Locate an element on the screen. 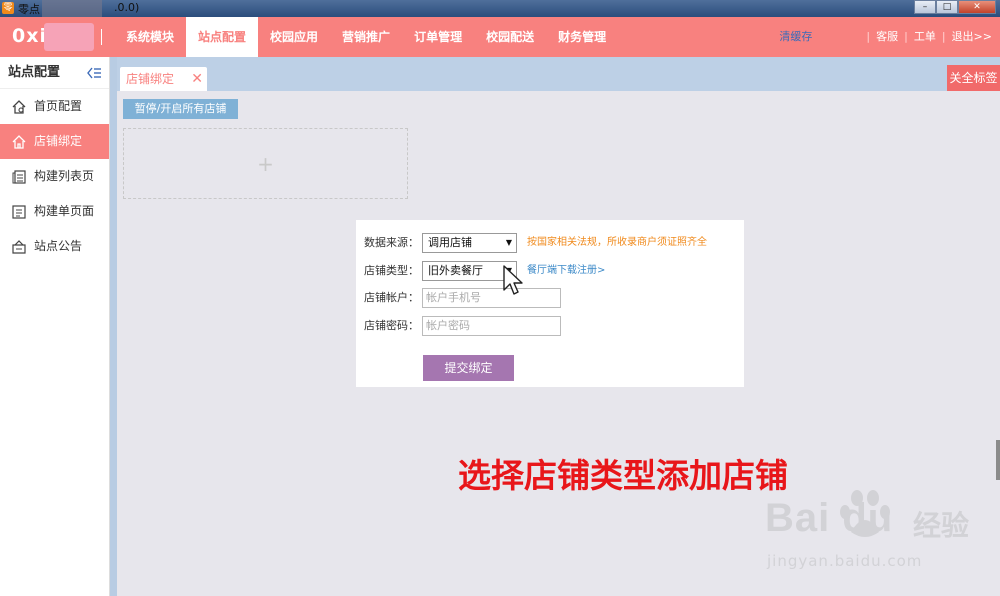  sidebar-item-home-config: 首页配置 is located at coordinates (54, 106).